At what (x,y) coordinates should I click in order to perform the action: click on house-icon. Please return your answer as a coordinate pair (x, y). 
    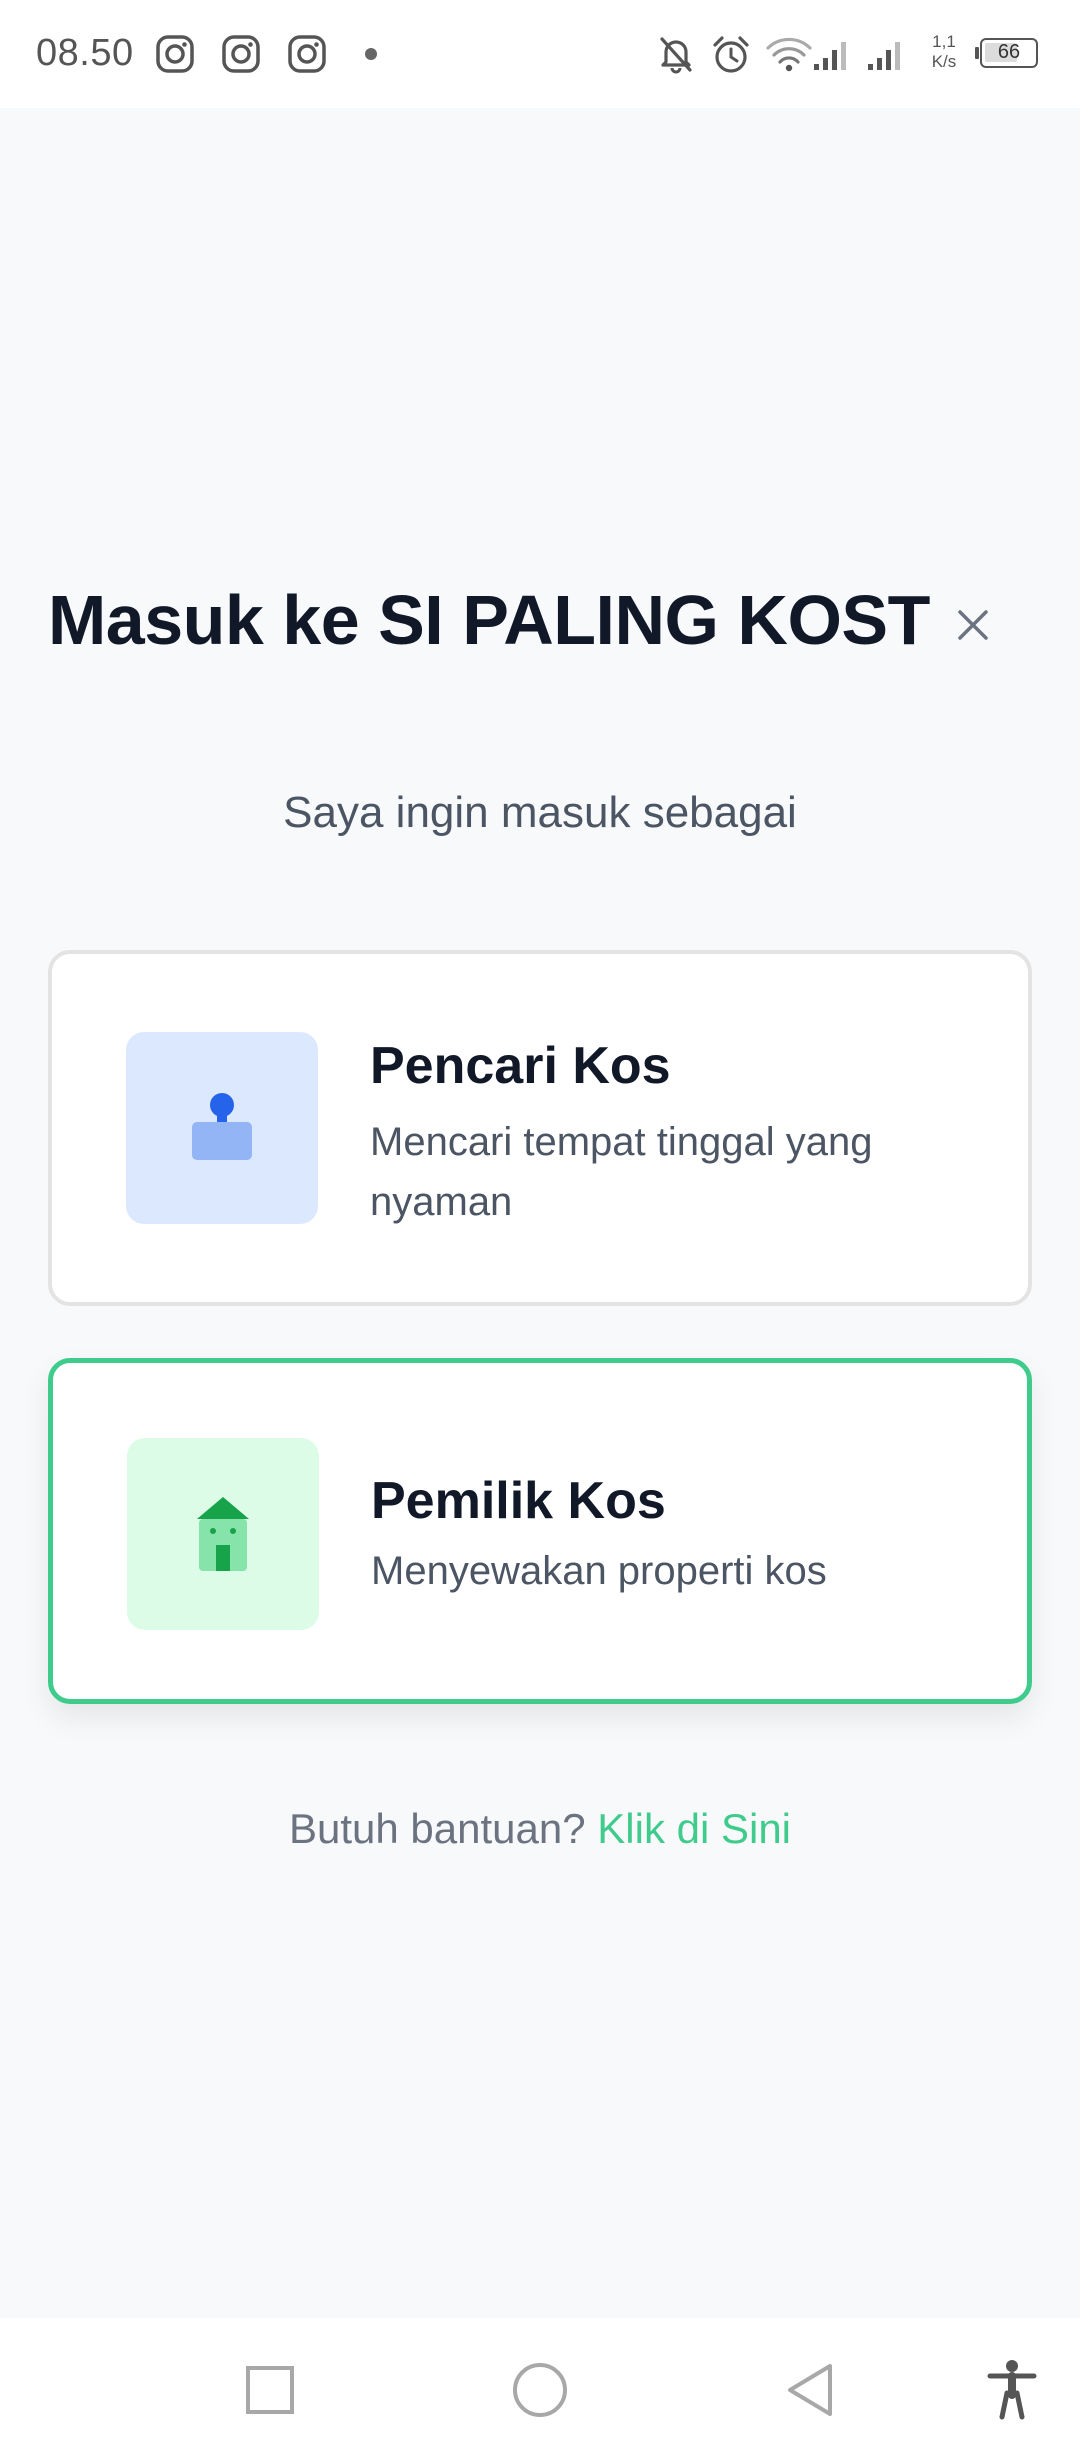
    Looking at the image, I should click on (223, 1534).